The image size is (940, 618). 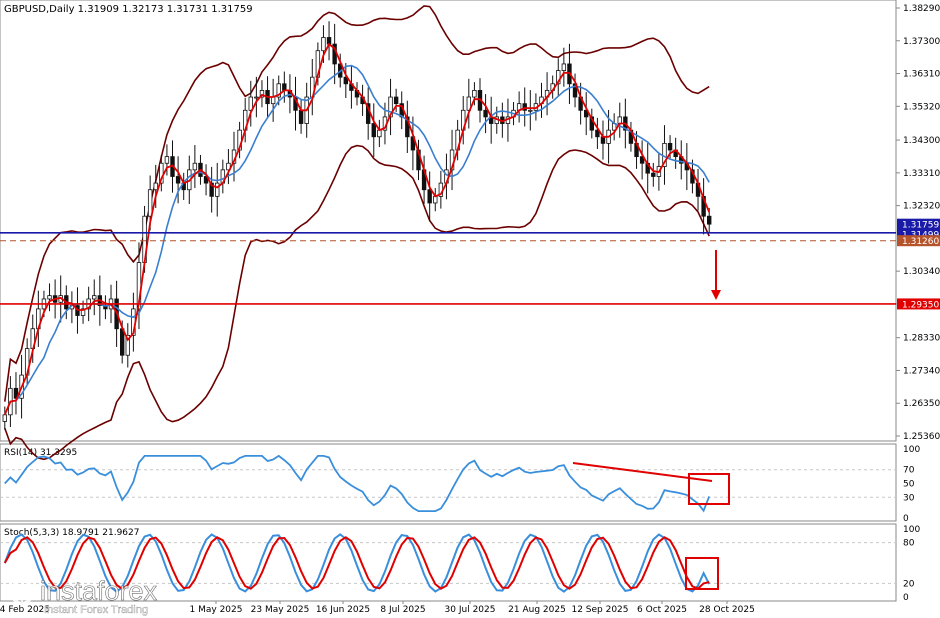 What do you see at coordinates (906, 519) in the screenshot?
I see `rsi-y-tick: 0` at bounding box center [906, 519].